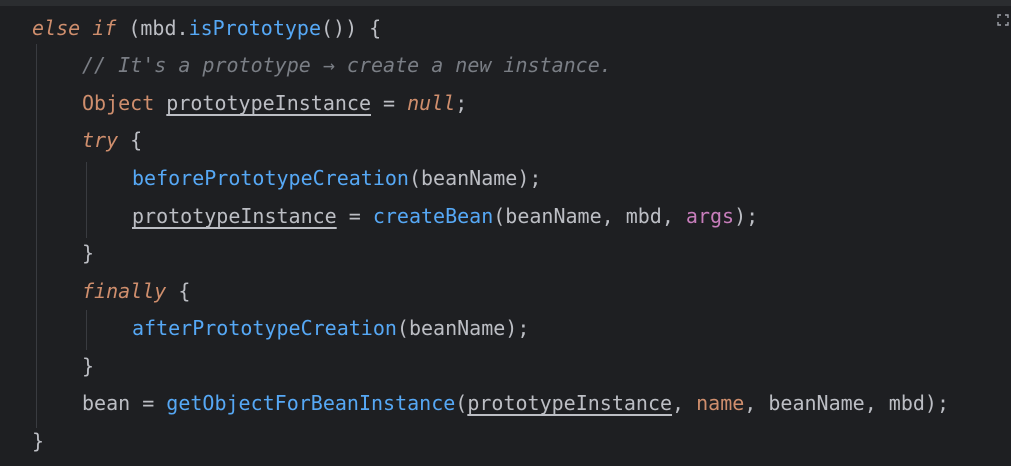  I want to click on expand-icon, so click(1003, 20).